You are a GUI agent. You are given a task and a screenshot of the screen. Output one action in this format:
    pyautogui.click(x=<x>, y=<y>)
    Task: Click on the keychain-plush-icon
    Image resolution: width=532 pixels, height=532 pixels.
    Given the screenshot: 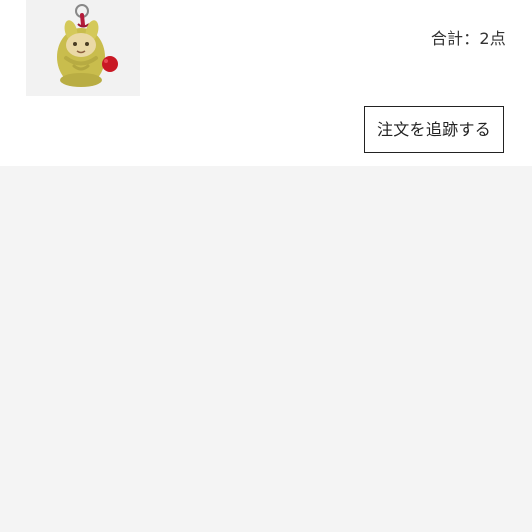 What is the action you would take?
    pyautogui.click(x=83, y=48)
    